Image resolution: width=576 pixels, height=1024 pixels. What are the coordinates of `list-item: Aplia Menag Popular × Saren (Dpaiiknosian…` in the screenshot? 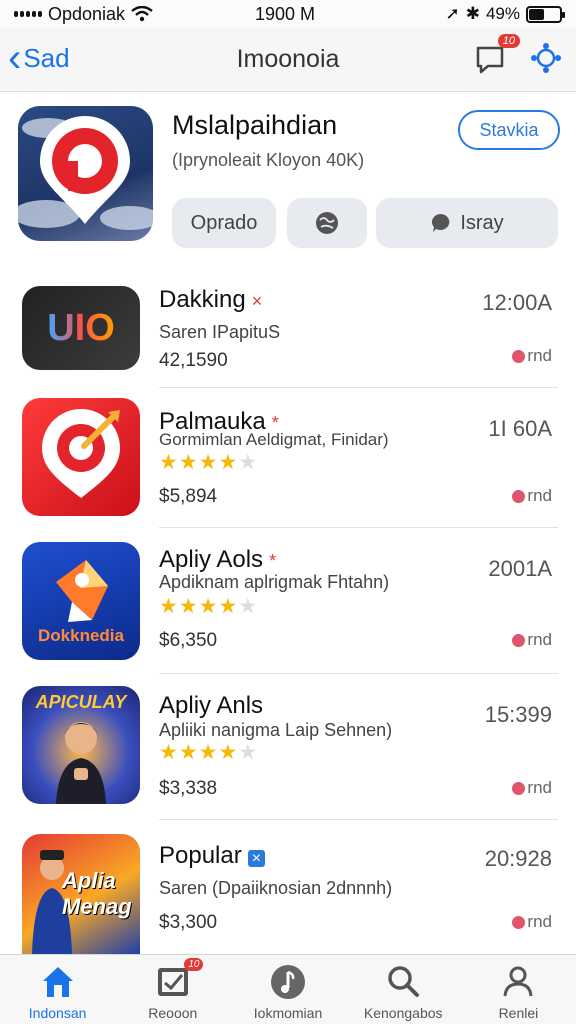 It's located at (288, 887).